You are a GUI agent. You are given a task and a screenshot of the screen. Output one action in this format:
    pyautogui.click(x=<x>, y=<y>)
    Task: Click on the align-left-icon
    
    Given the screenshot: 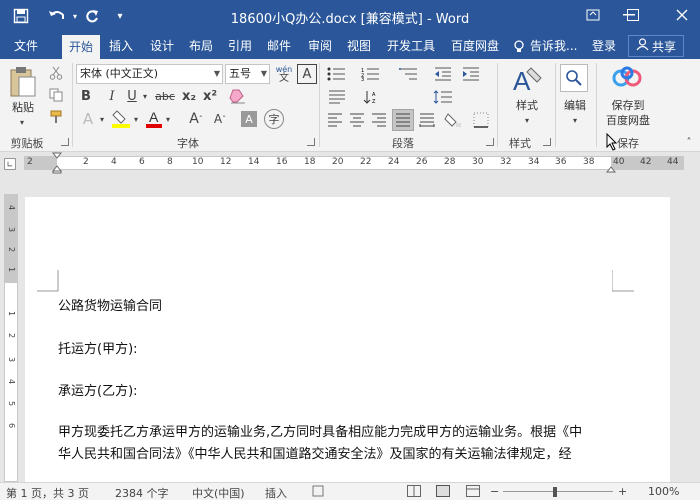 What is the action you would take?
    pyautogui.click(x=335, y=120)
    